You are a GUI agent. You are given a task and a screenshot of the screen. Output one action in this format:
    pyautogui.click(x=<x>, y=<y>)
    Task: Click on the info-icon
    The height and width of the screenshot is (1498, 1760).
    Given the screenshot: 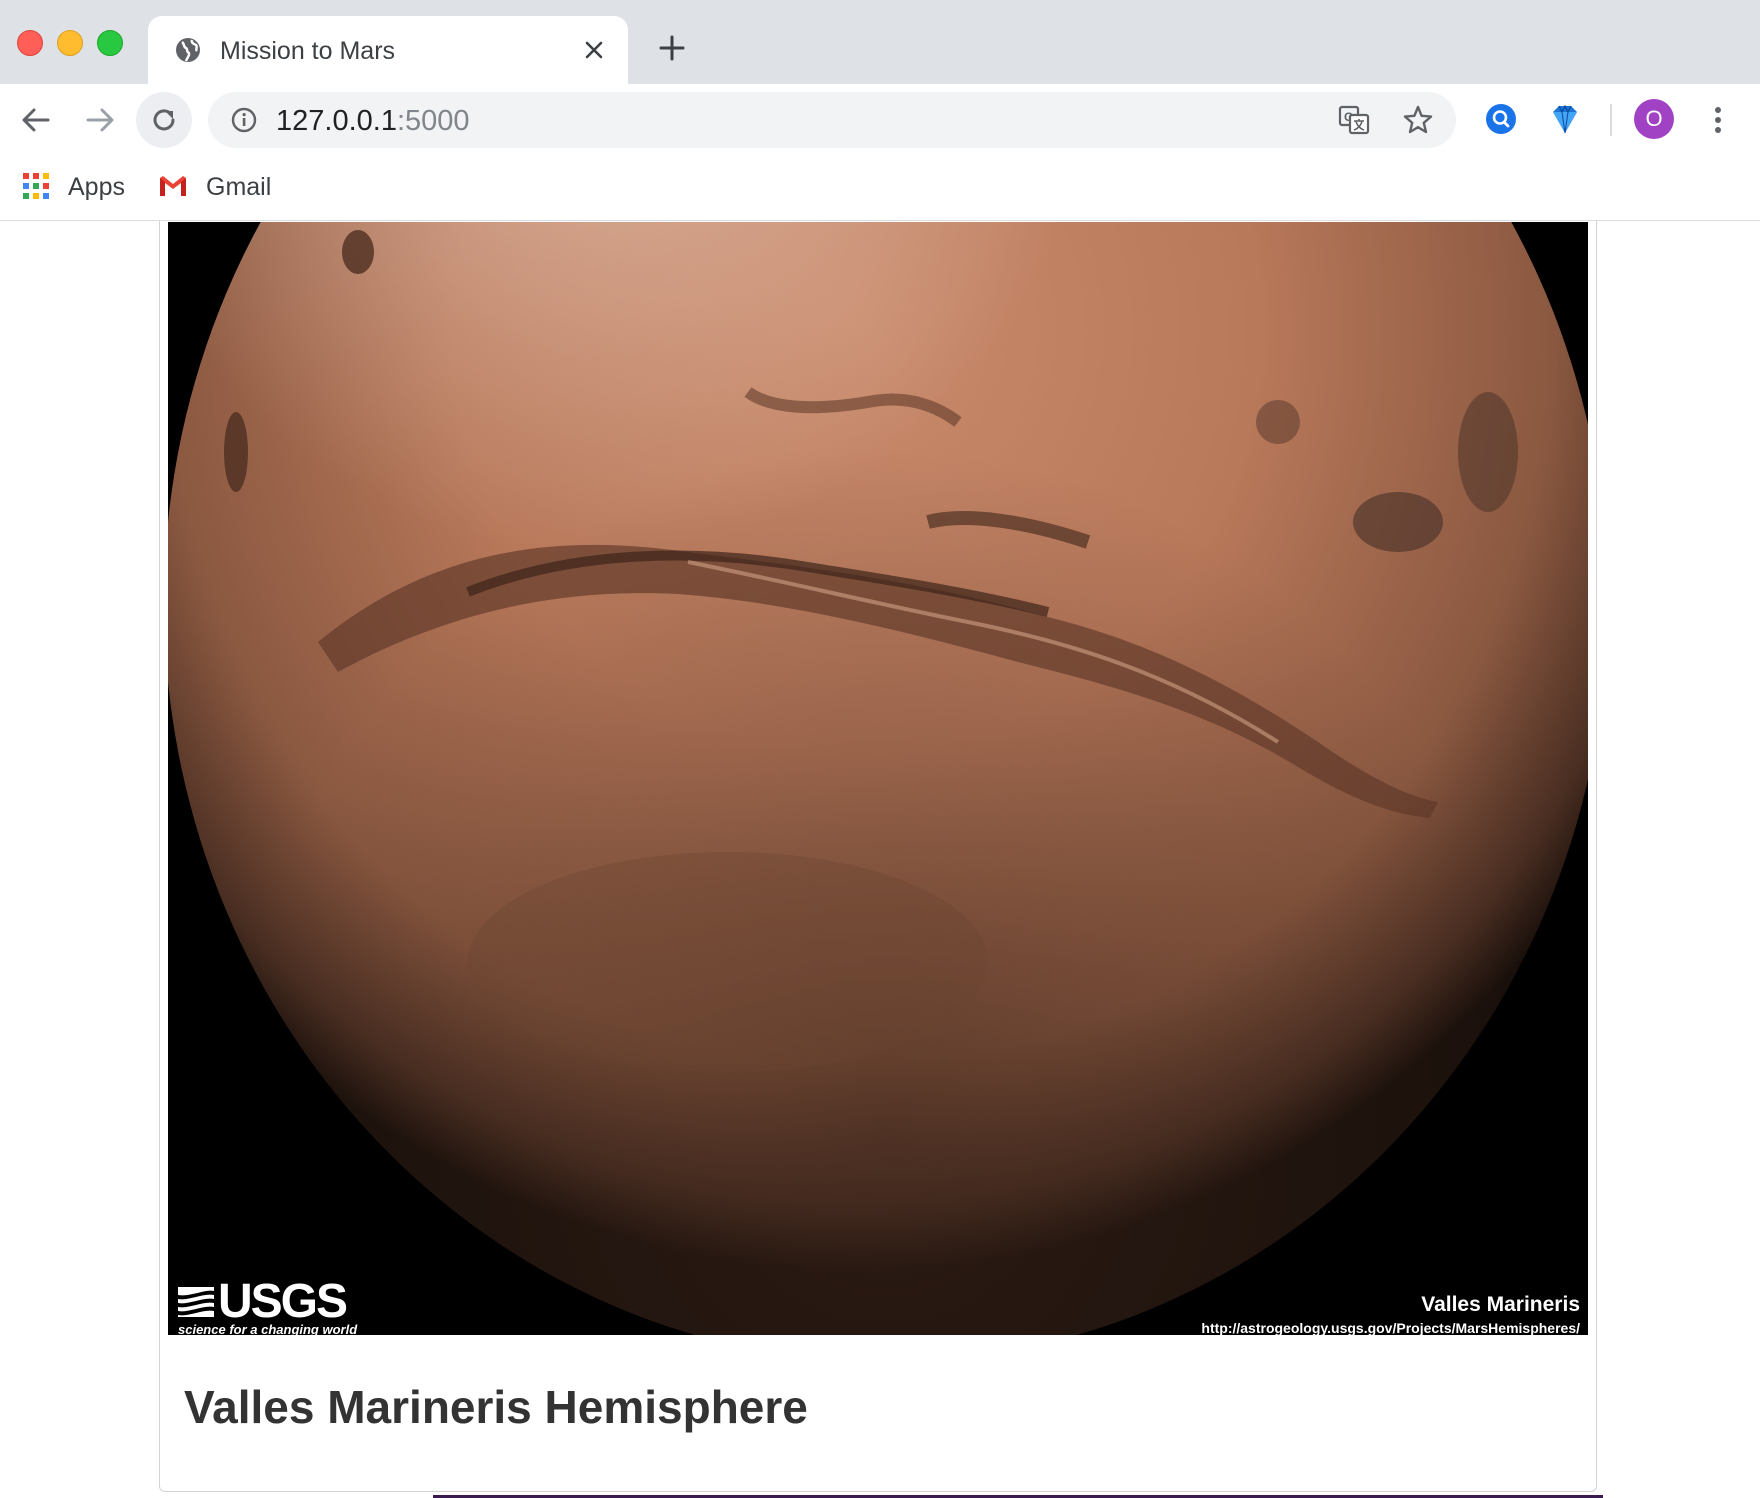 What is the action you would take?
    pyautogui.click(x=244, y=120)
    